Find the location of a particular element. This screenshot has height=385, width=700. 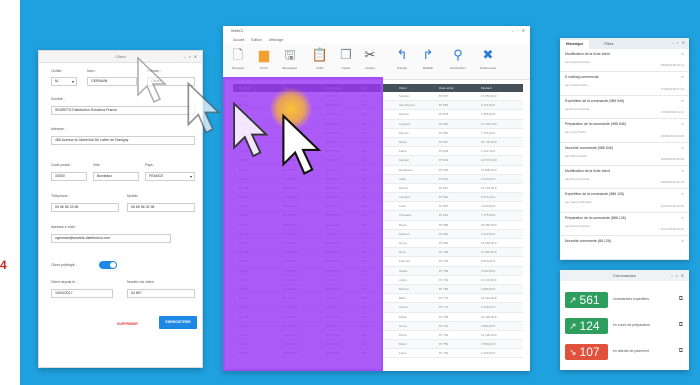

nouveau-button: 🗋 Nouveau is located at coordinates (238, 58).